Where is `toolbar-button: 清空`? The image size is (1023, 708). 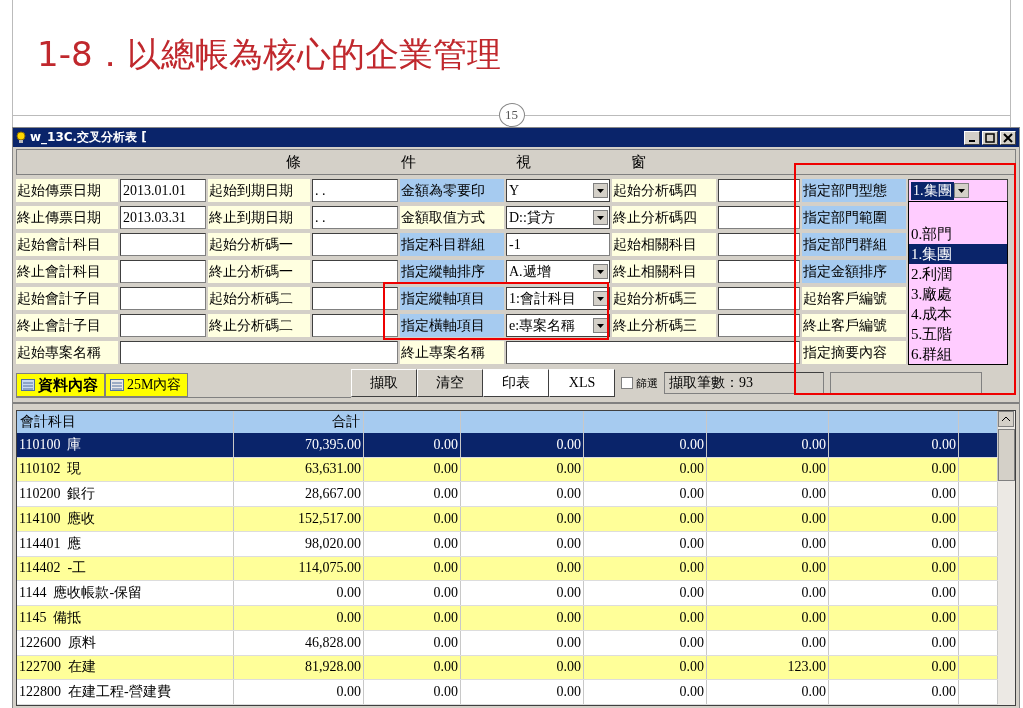
toolbar-button: 清空 is located at coordinates (450, 383).